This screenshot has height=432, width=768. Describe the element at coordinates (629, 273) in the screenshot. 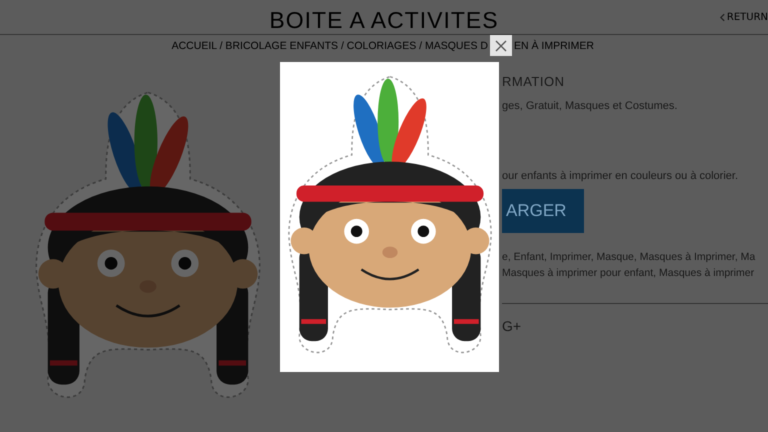

I see `tags-text: Masques à imprimer pour enfant, Masques à imprimer` at that location.